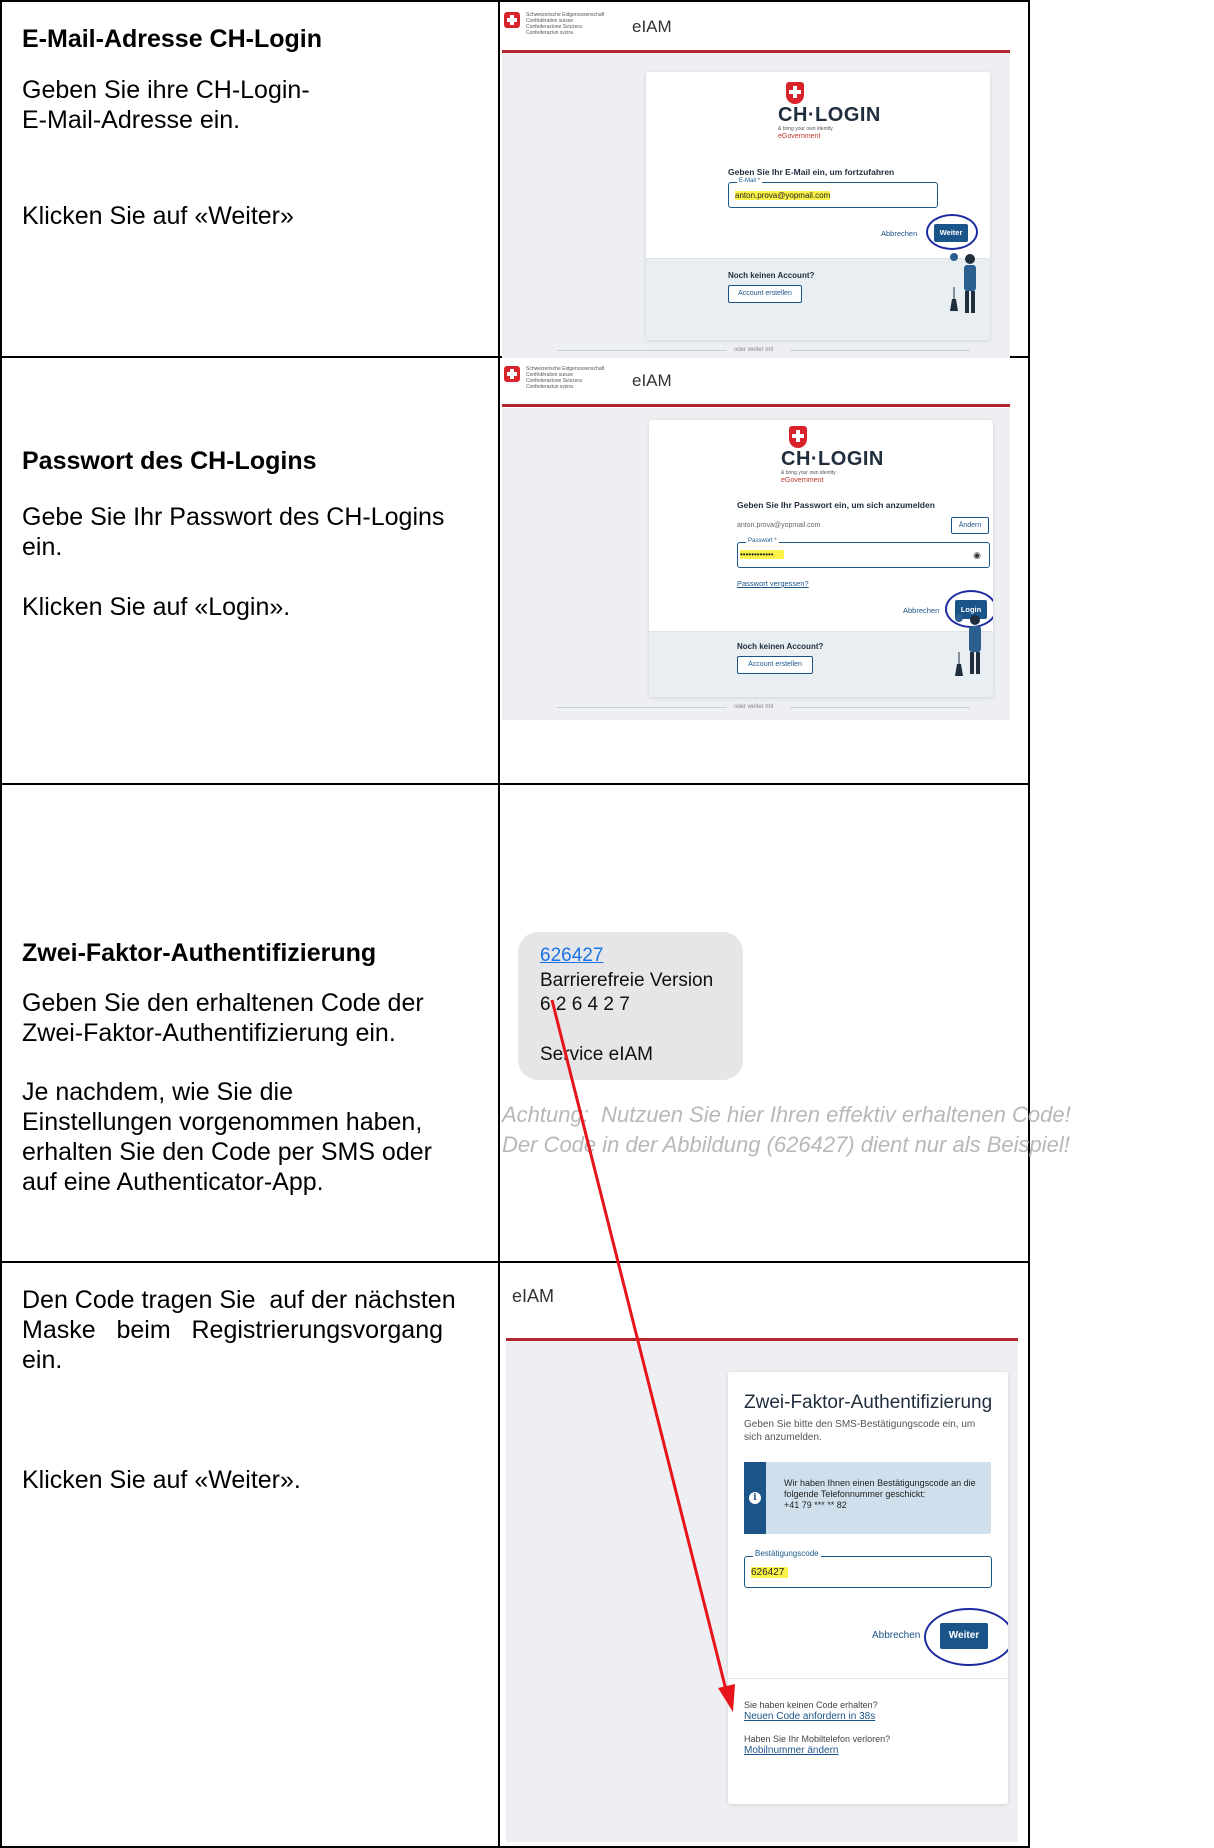 This screenshot has width=1214, height=1848. I want to click on red-arrow-overlay, so click(642, 1355).